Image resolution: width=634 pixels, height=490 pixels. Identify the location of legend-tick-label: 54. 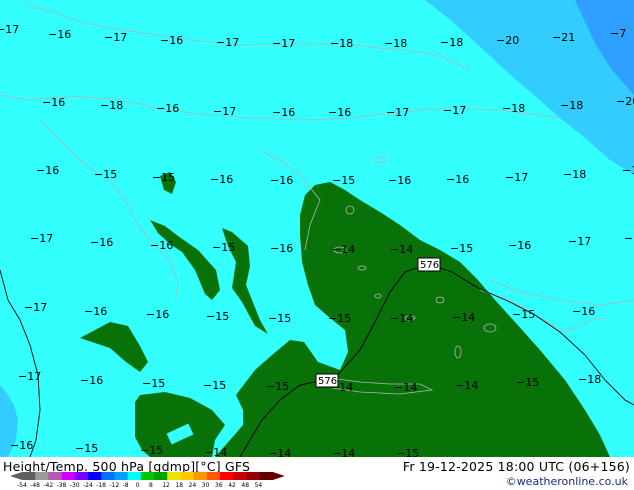
(259, 485).